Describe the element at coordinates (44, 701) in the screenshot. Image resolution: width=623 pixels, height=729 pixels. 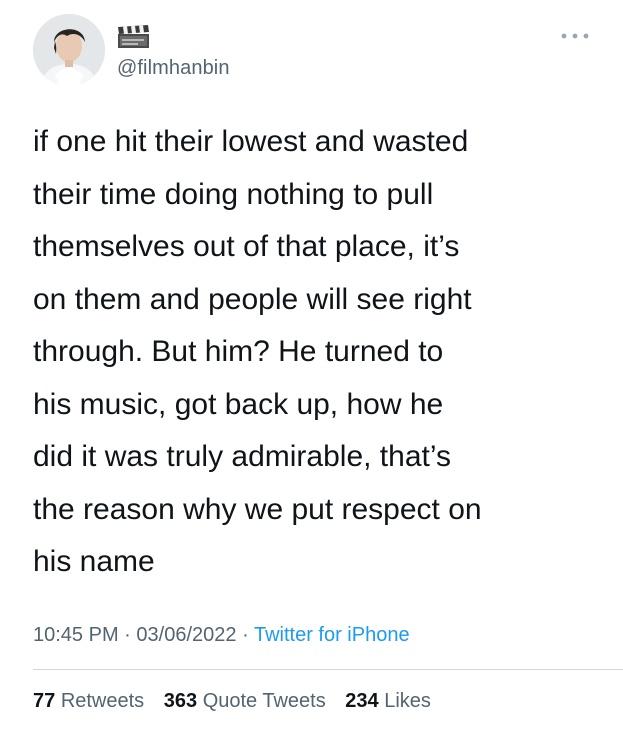
I see `retweets-count: 77` at that location.